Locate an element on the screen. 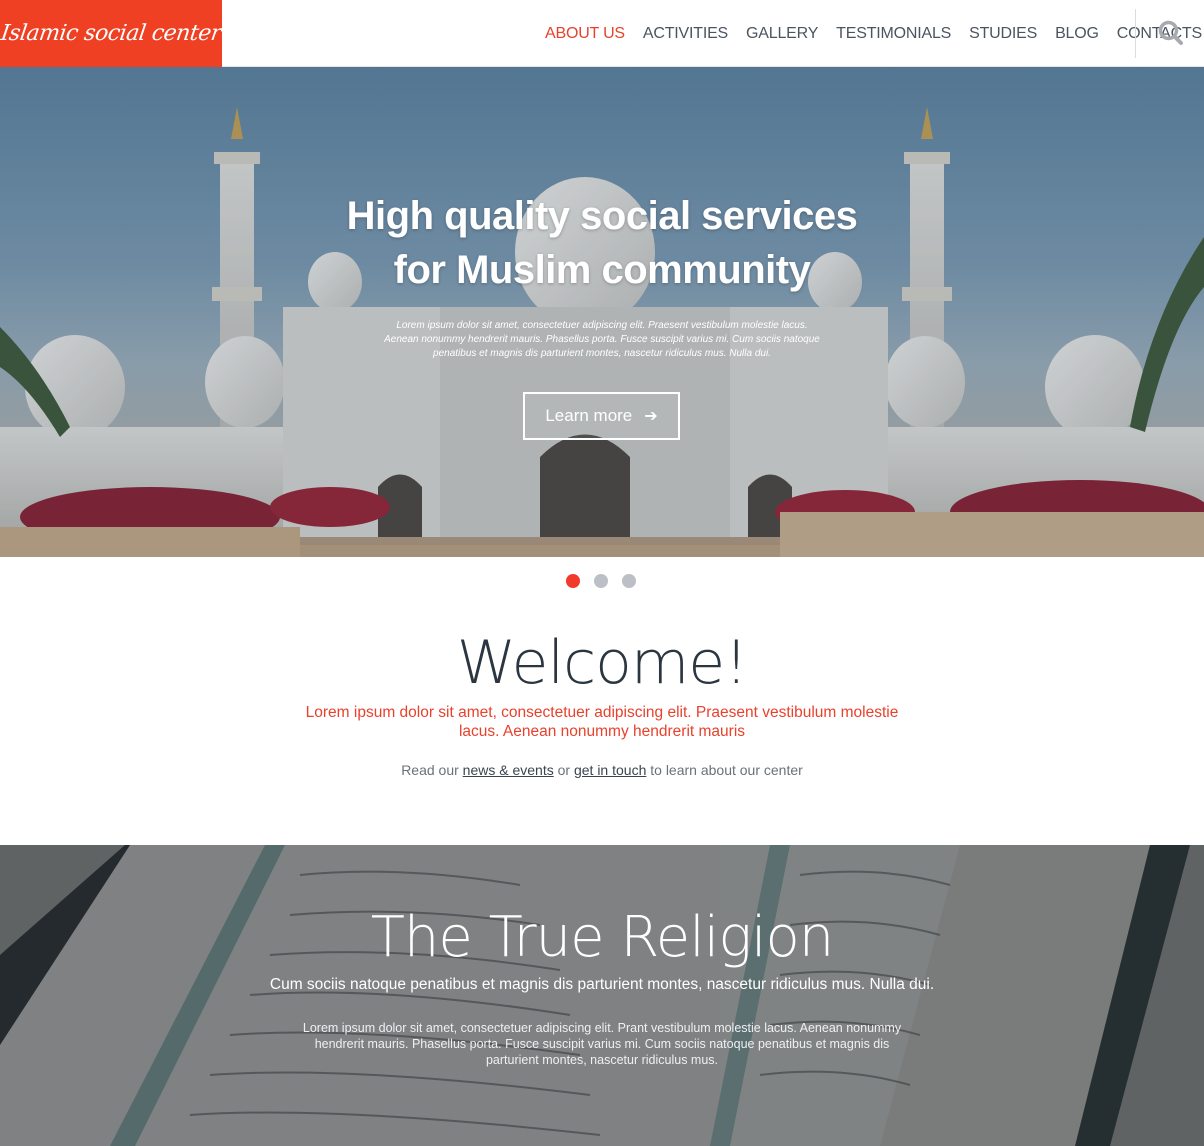 This screenshot has height=1146, width=1204. learn-more-button: Learn more ➔ is located at coordinates (601, 416).